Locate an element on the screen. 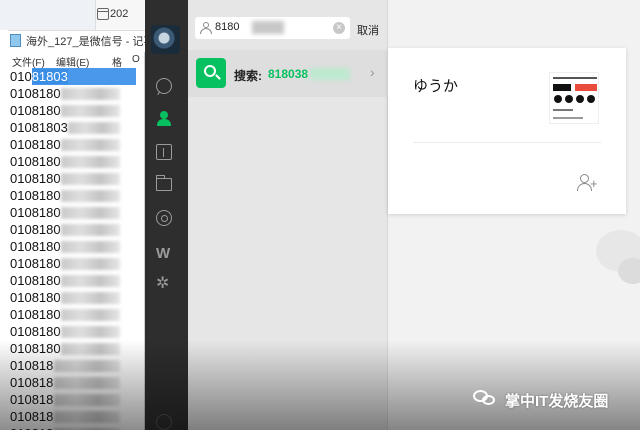 This screenshot has height=430, width=640. cancel-button: 取消 is located at coordinates (368, 30).